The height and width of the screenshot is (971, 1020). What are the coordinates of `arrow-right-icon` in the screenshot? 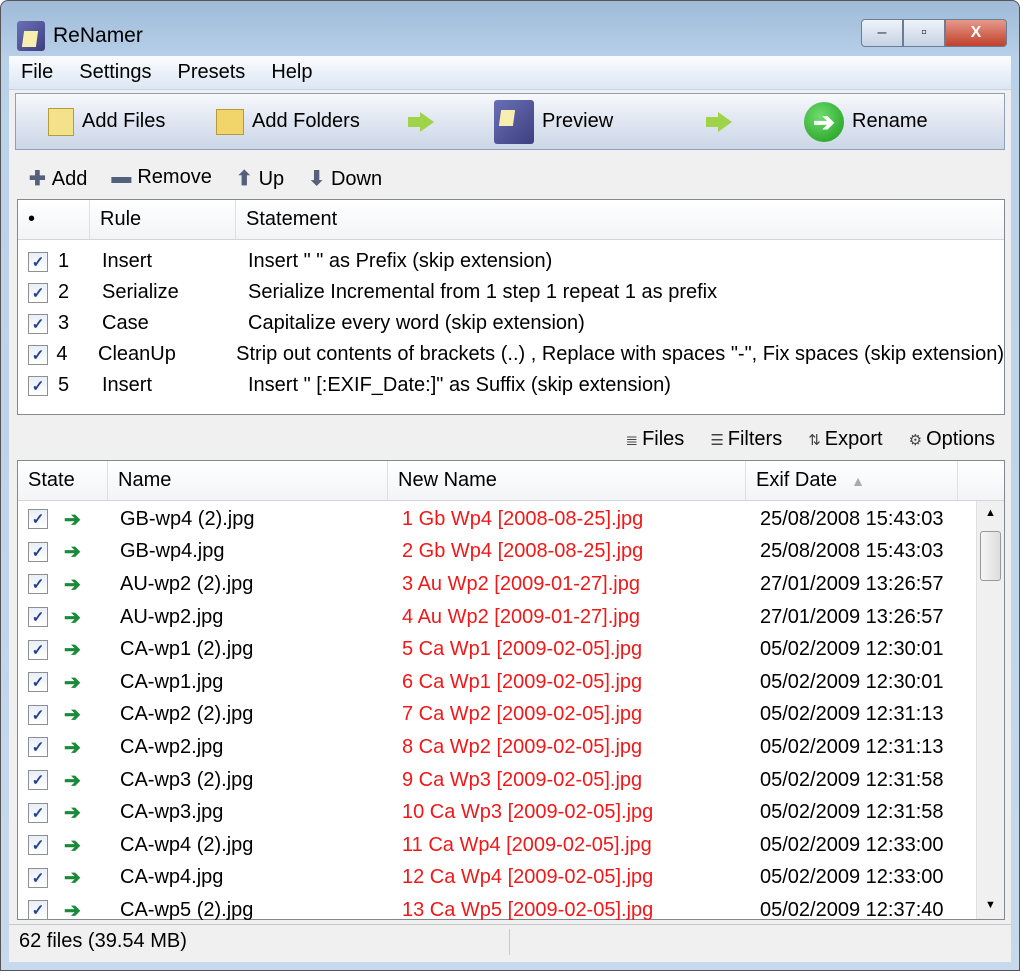 It's located at (421, 121).